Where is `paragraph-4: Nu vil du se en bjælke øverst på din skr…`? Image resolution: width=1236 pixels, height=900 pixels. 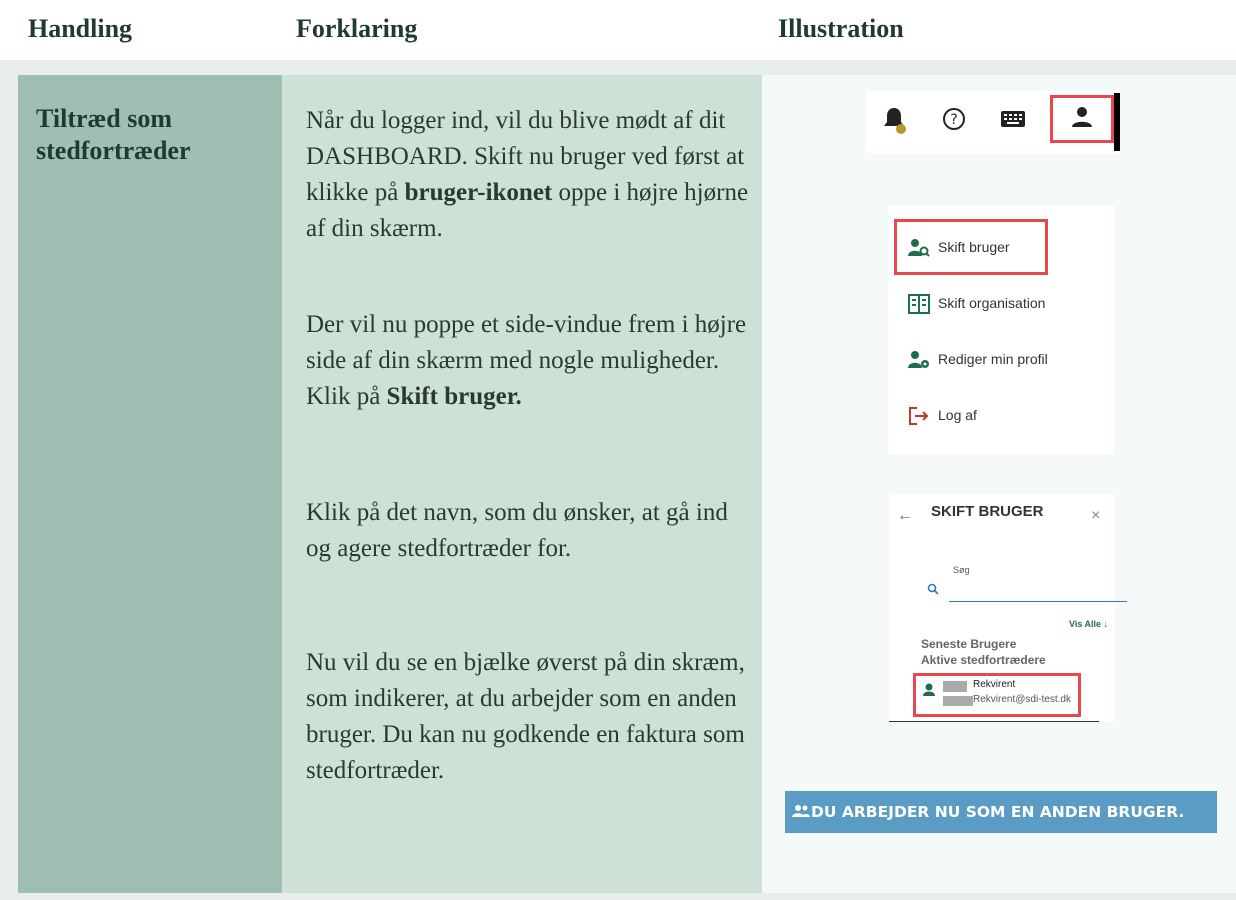
paragraph-4: Nu vil du se en bjælke øverst på din skr… is located at coordinates (525, 716).